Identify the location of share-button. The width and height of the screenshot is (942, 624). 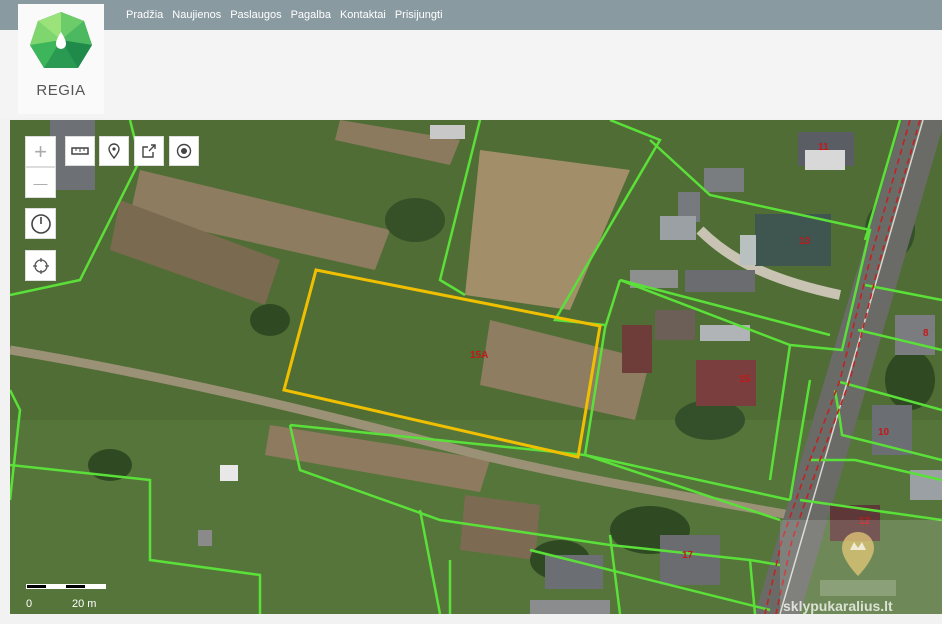
(149, 151).